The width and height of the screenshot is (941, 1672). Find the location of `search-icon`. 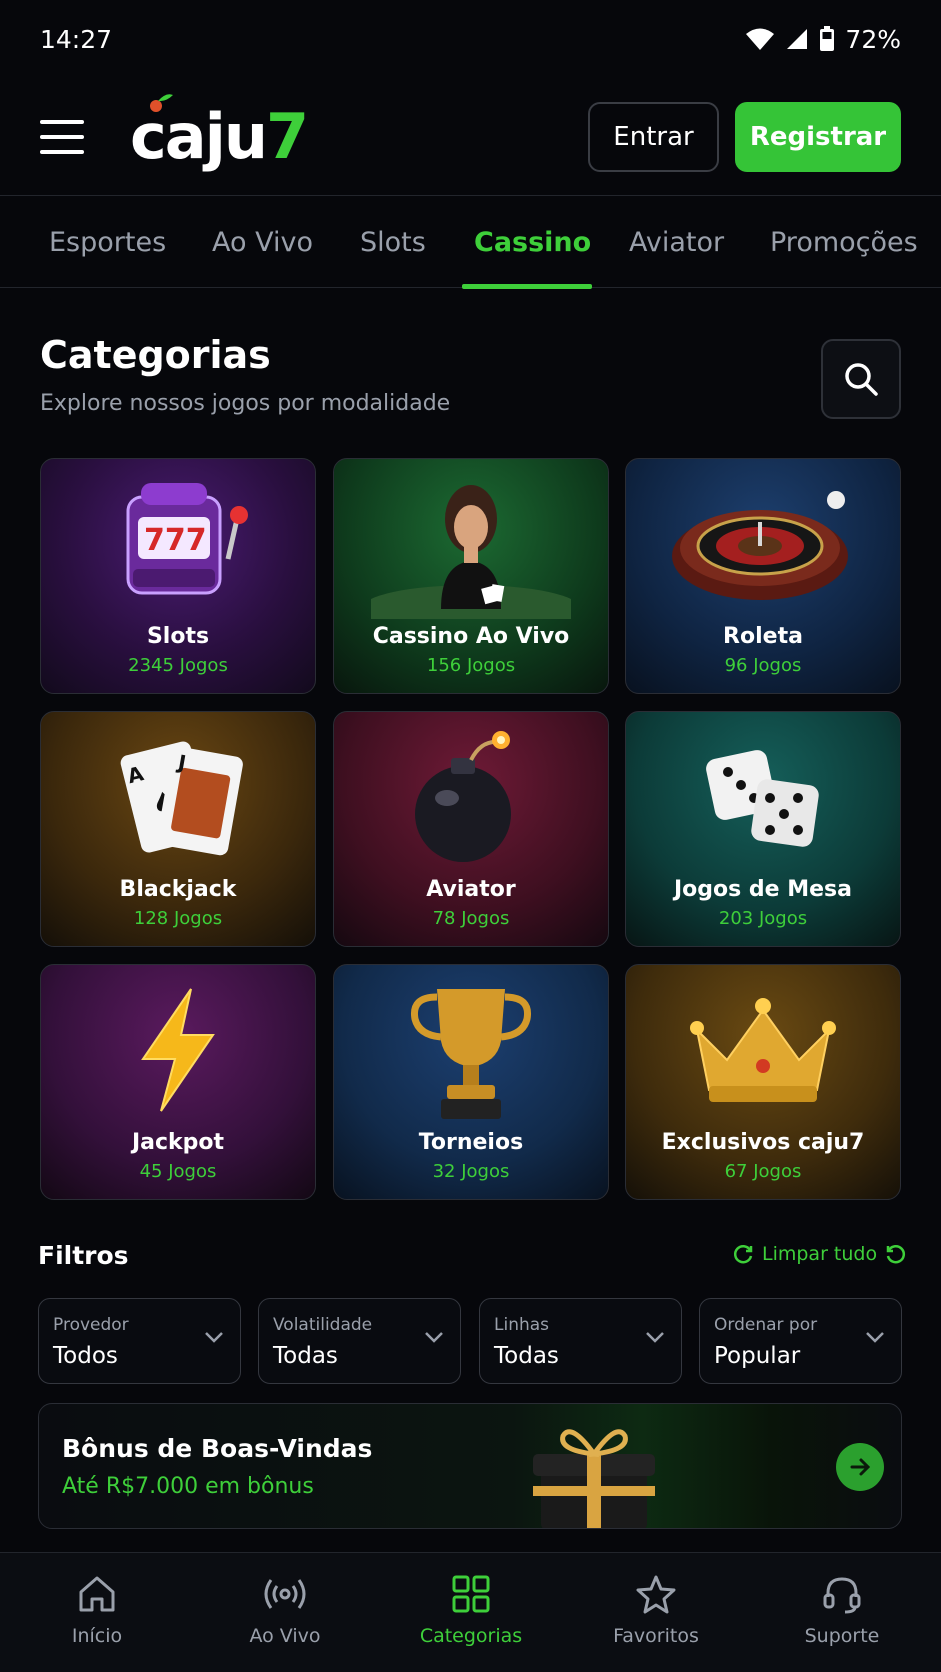

search-icon is located at coordinates (861, 379).